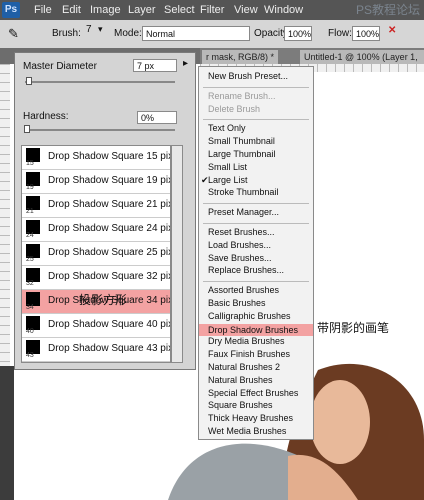 Image resolution: width=424 pixels, height=500 pixels. What do you see at coordinates (241, 154) in the screenshot?
I see `menu-item: Large Thumbnail` at bounding box center [241, 154].